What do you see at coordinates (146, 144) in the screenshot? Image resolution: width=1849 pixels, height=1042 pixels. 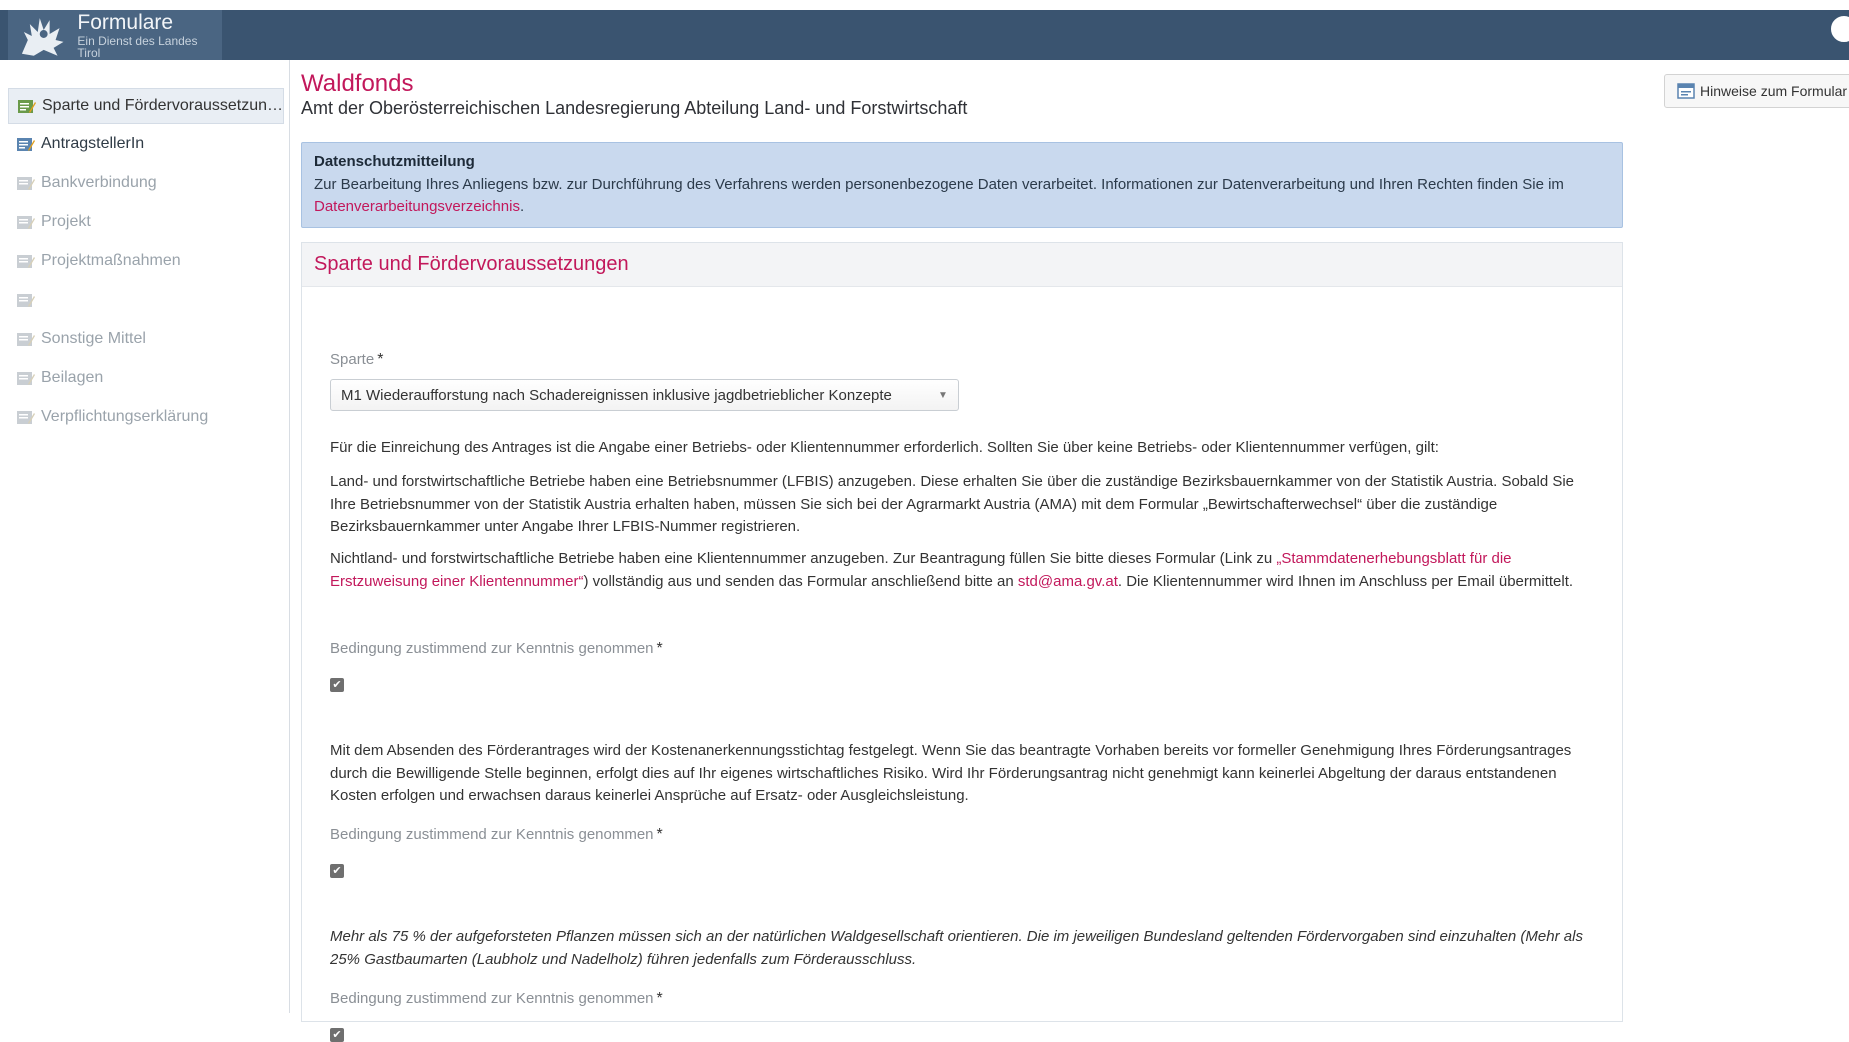 I see `sidebar-item-antragstellerin: AntragstellerIn` at bounding box center [146, 144].